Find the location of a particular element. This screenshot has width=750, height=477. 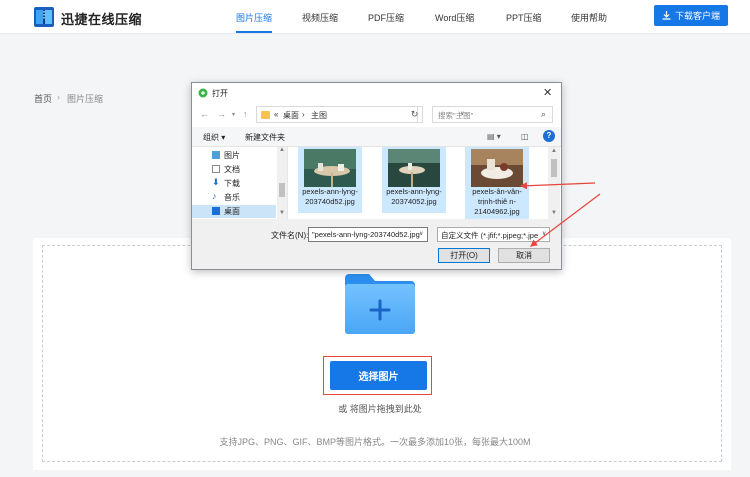

file-item: pexels-ân-vân-trịnh-thiê n-21404962.jpg is located at coordinates (497, 184).